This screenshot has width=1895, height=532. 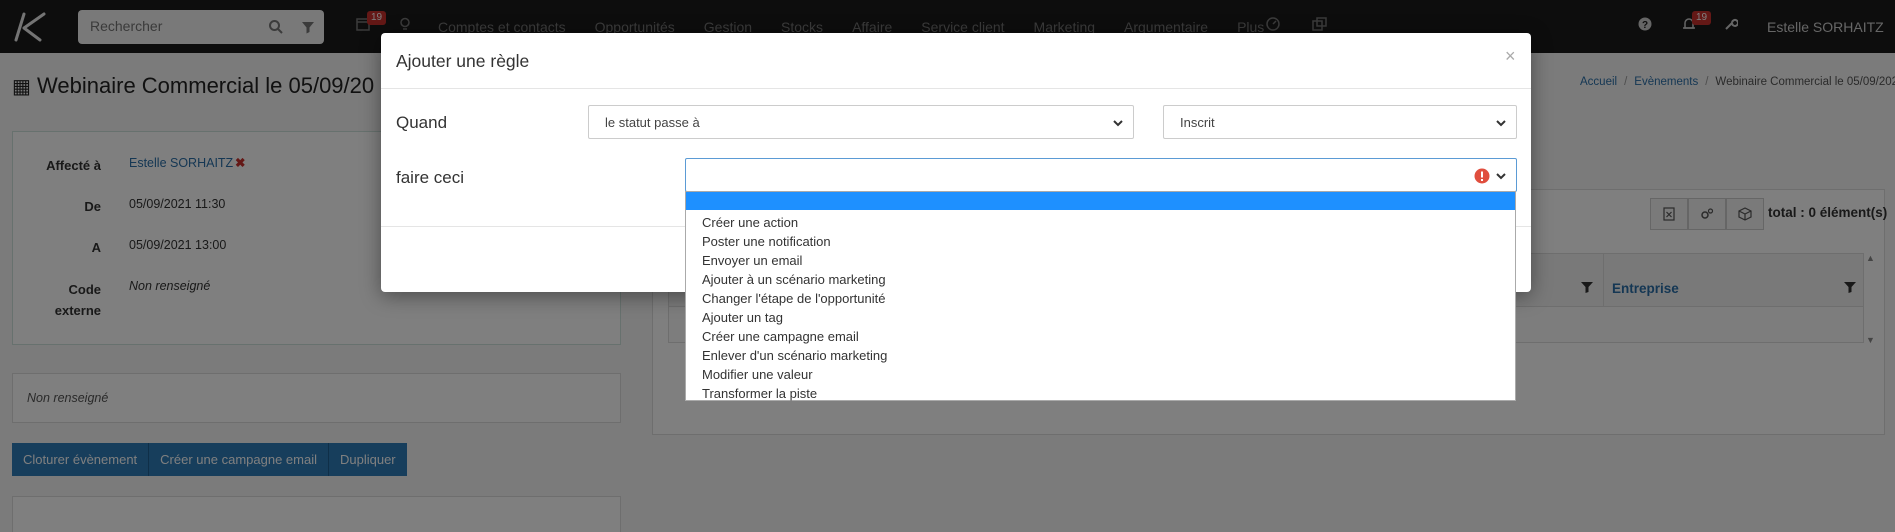 What do you see at coordinates (1482, 176) in the screenshot?
I see `error-icon` at bounding box center [1482, 176].